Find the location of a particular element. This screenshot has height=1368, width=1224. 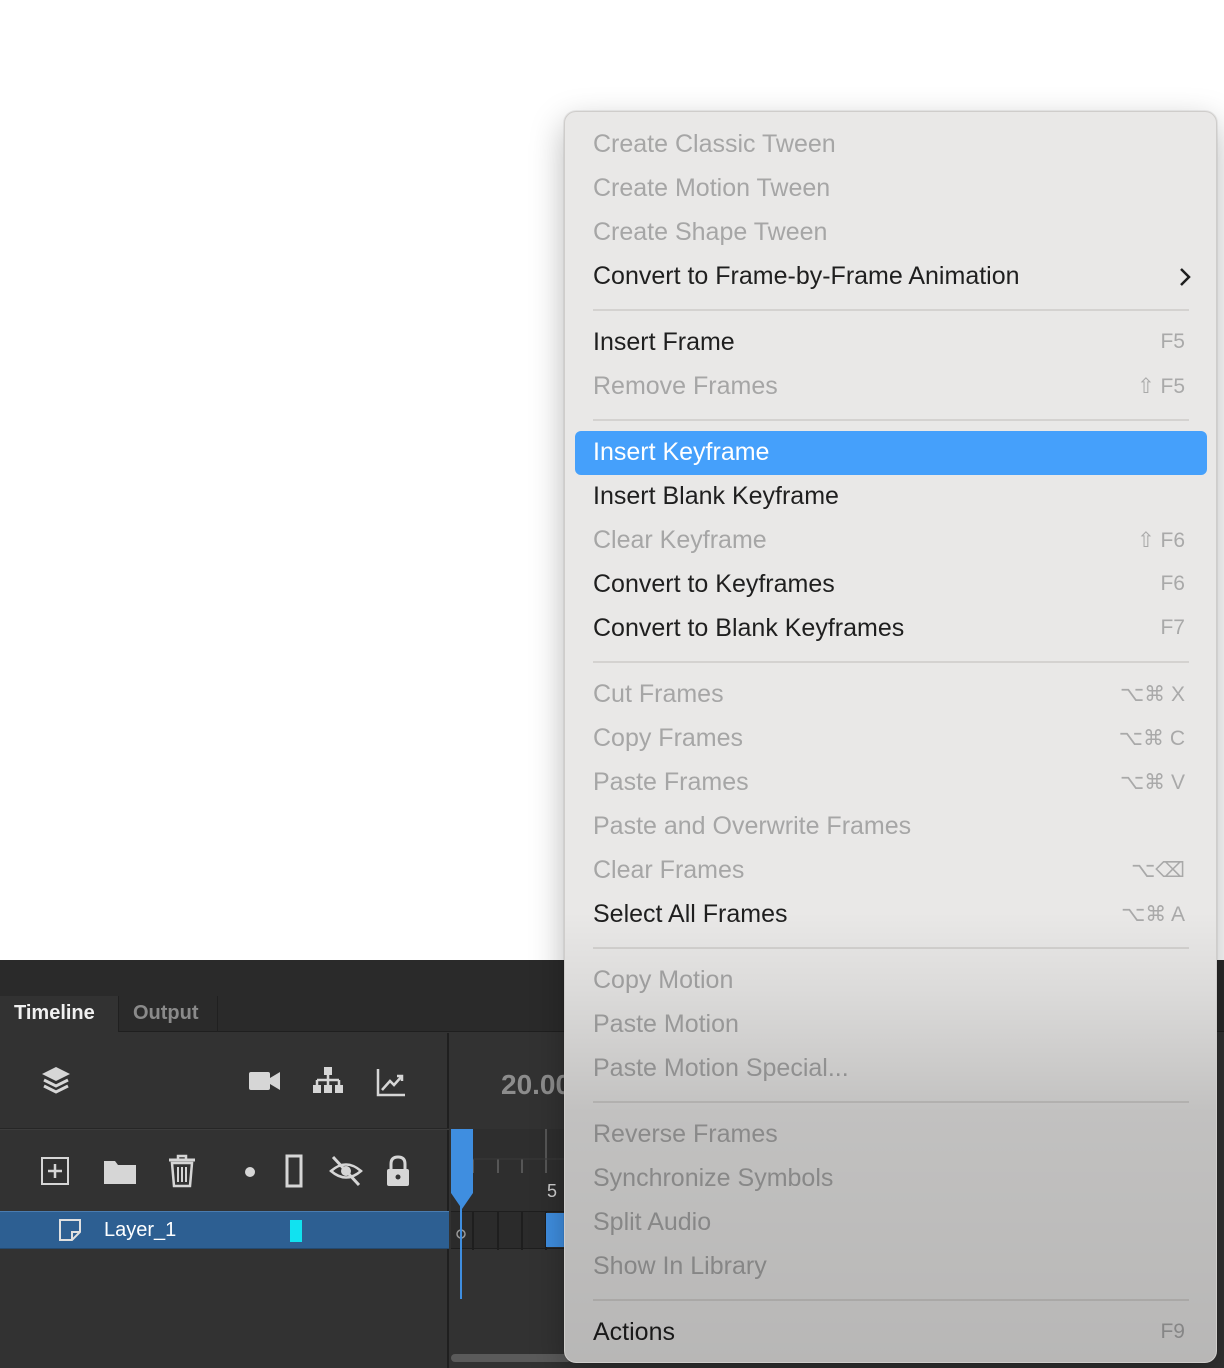

menu-item-label: Insert Keyframe is located at coordinates (681, 452).